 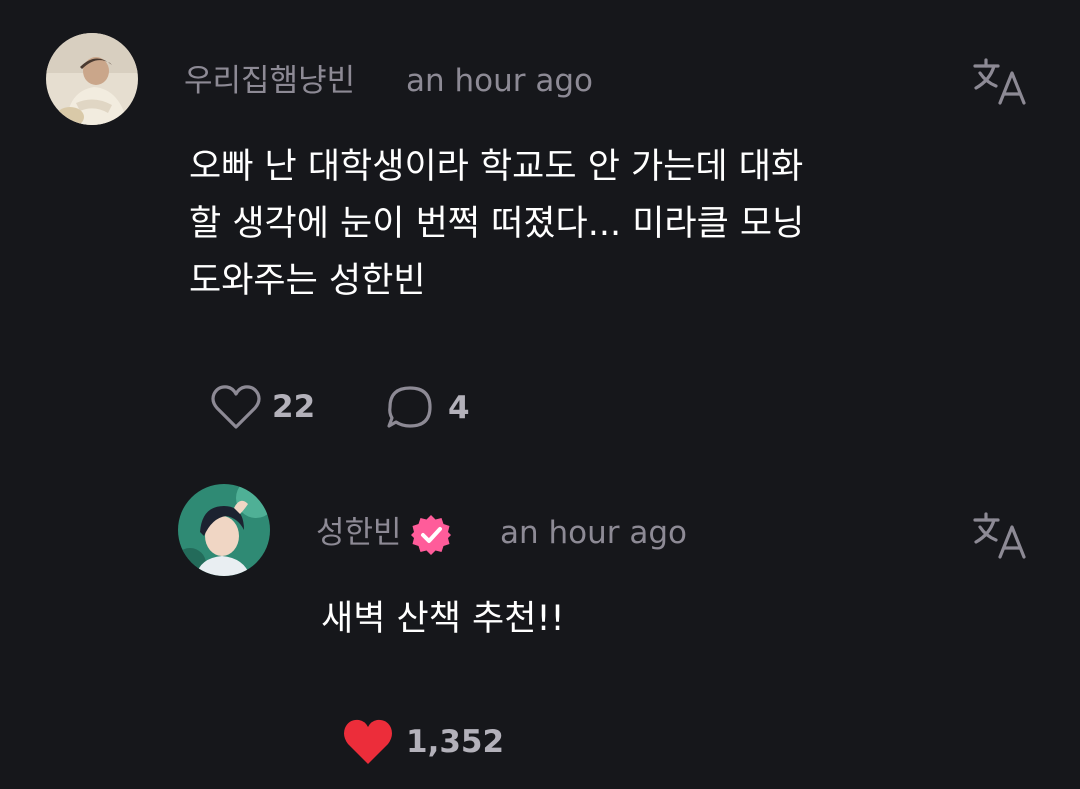 I want to click on reply-author: 성한빈, so click(x=359, y=533).